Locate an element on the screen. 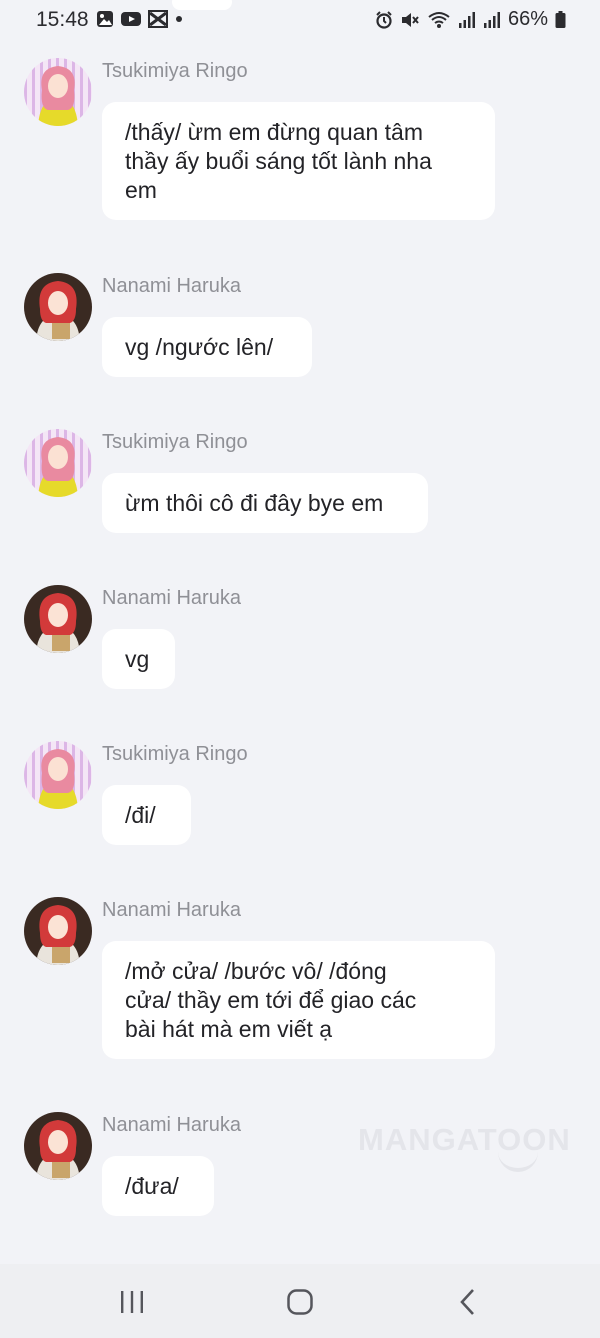  message-bubble: /đi/ is located at coordinates (146, 815).